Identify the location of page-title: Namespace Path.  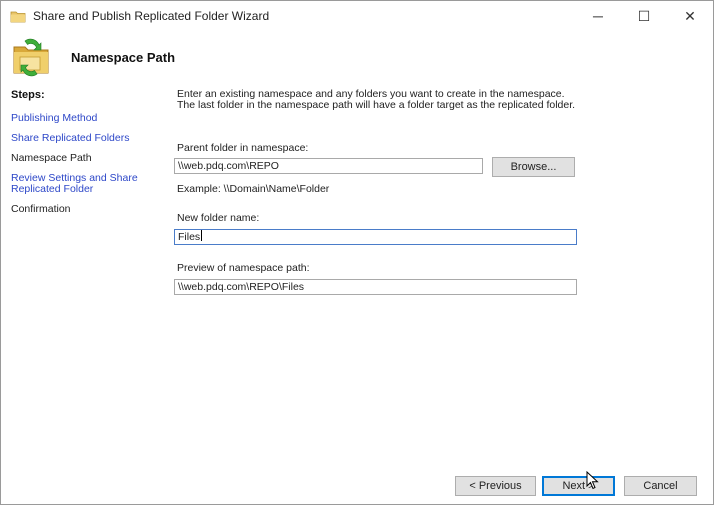
(123, 57).